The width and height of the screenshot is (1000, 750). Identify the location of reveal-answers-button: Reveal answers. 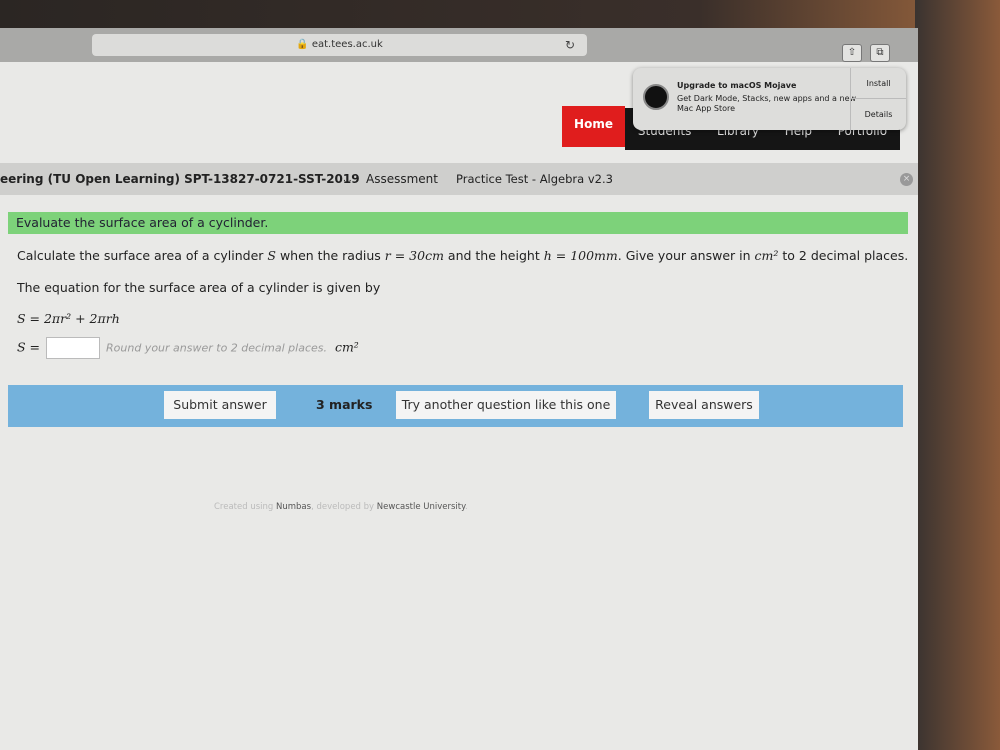
(704, 405).